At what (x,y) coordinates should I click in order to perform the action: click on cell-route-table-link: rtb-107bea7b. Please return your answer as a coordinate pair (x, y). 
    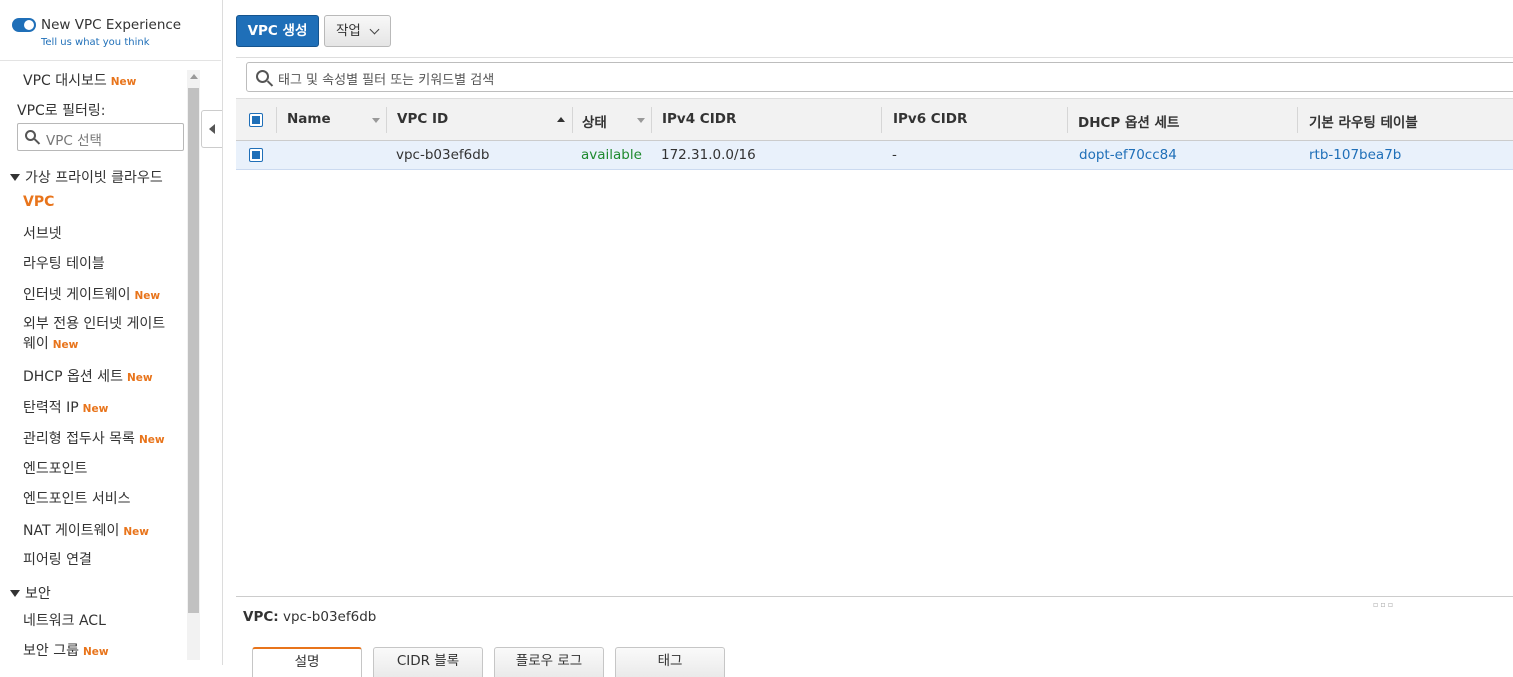
    Looking at the image, I should click on (1355, 155).